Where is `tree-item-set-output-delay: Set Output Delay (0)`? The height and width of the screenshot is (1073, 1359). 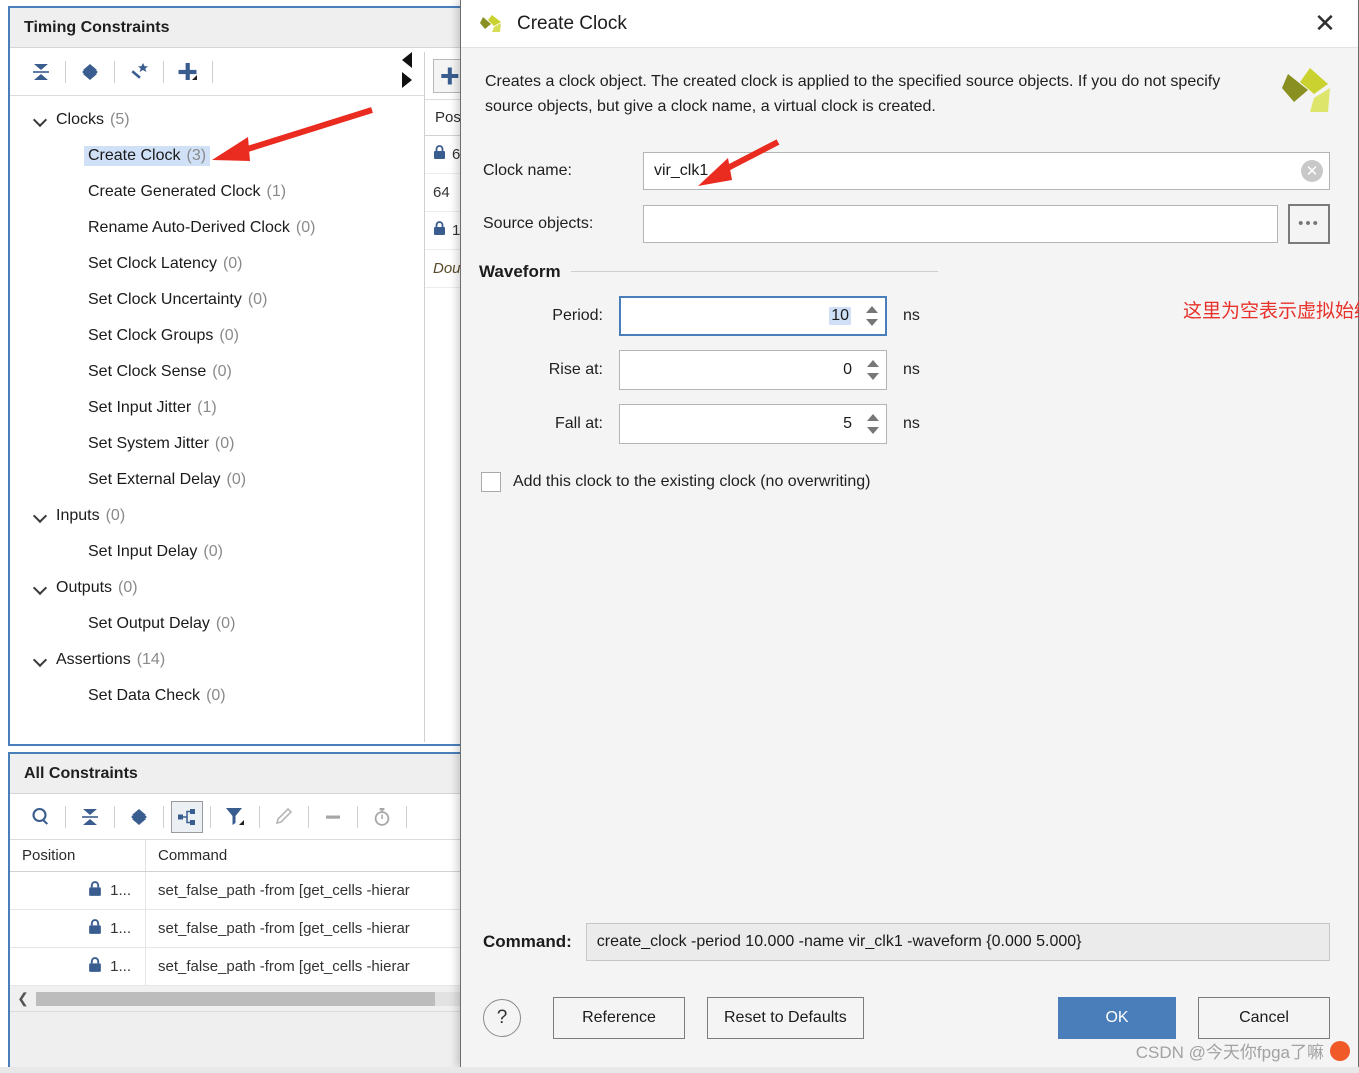 tree-item-set-output-delay: Set Output Delay (0) is located at coordinates (231, 624).